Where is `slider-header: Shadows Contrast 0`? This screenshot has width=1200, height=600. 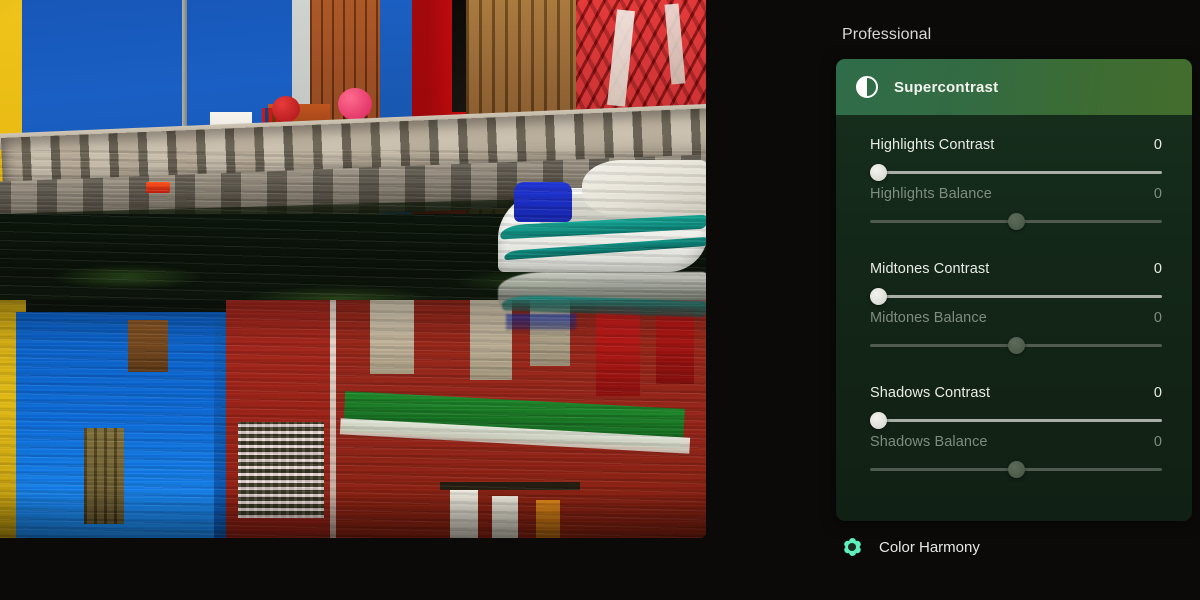 slider-header: Shadows Contrast 0 is located at coordinates (1016, 393).